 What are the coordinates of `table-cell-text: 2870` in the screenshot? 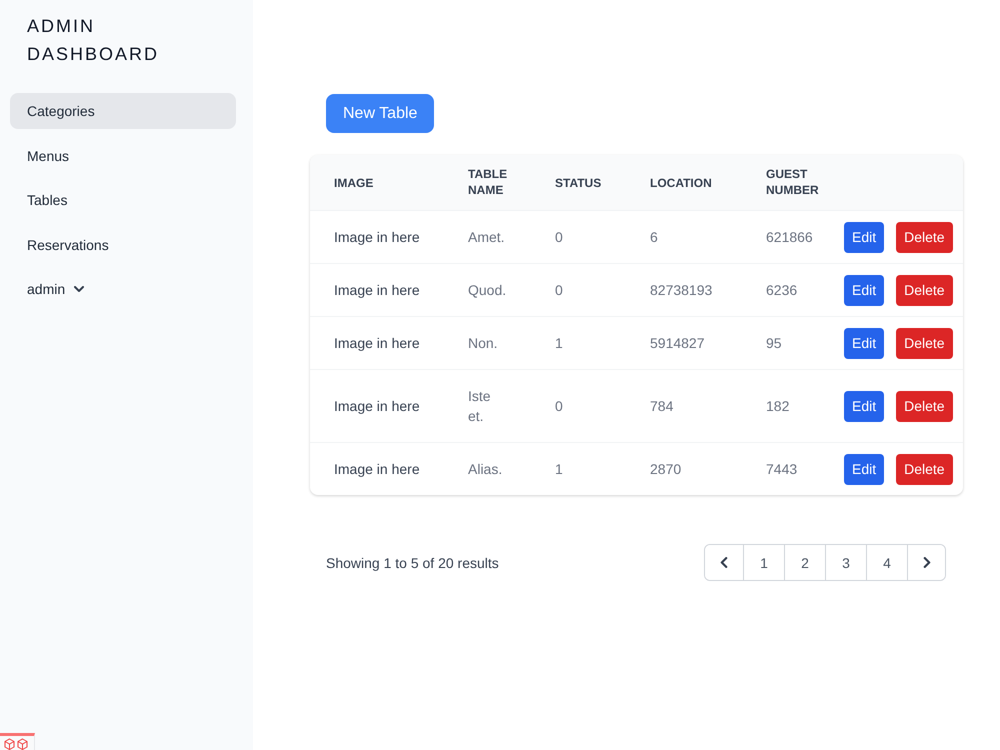 It's located at (666, 469).